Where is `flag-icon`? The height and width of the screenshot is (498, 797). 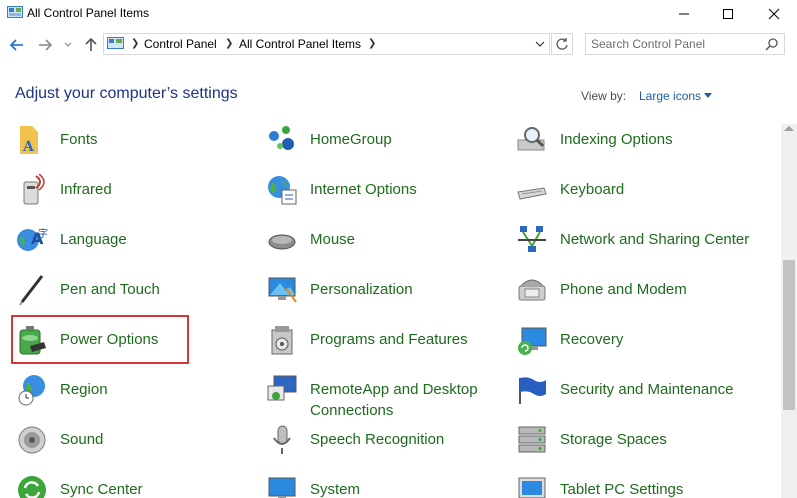
flag-icon is located at coordinates (532, 390).